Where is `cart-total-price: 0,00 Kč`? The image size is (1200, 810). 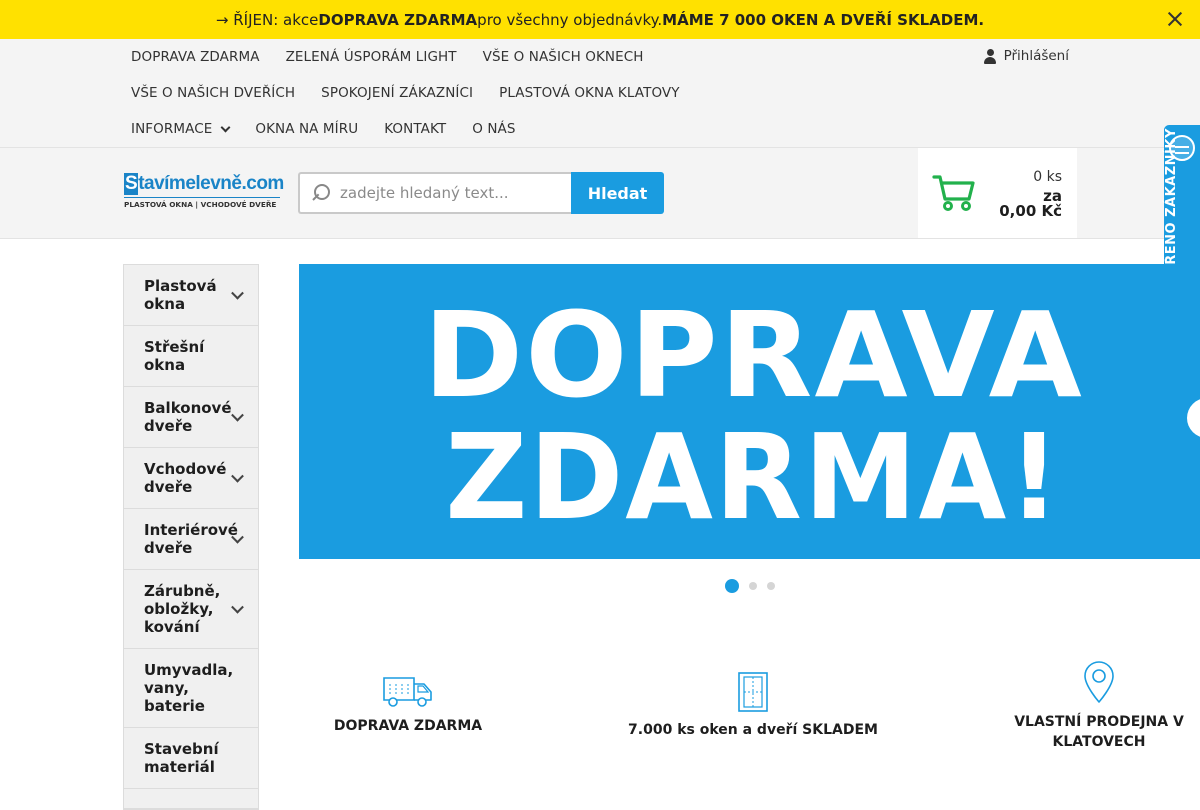
cart-total-price: 0,00 Kč is located at coordinates (1030, 211).